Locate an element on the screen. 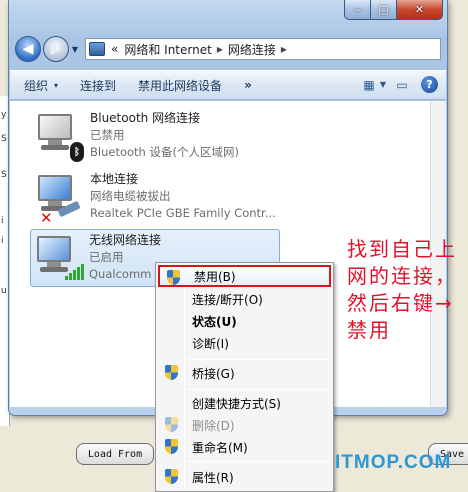  menu-item-bridge: 桥接(G) is located at coordinates (244, 373).